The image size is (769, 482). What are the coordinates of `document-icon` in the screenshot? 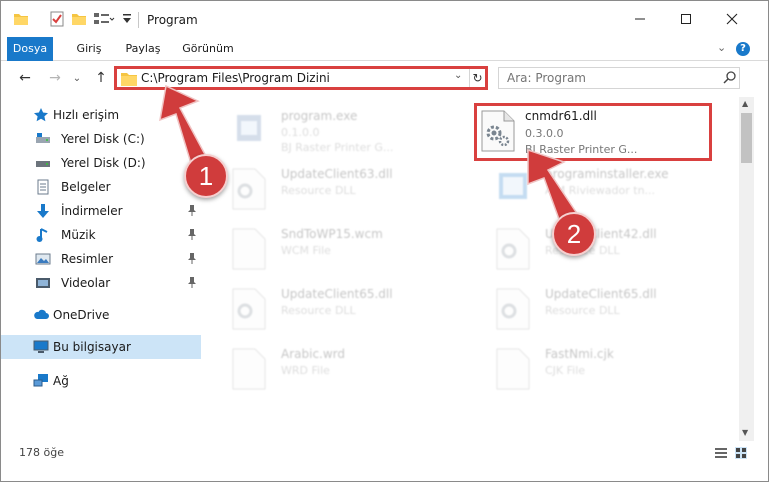 It's located at (43, 187).